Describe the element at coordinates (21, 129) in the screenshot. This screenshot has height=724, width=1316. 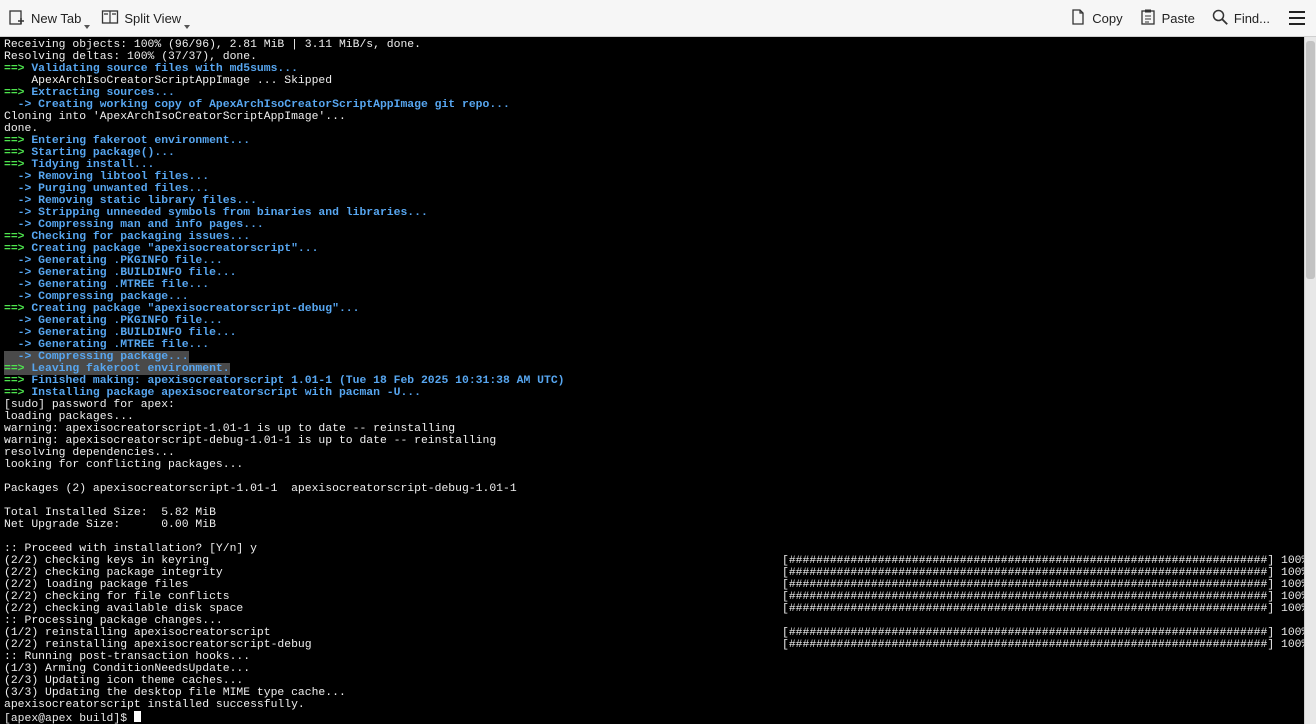
I see `terminal-text: done.` at that location.